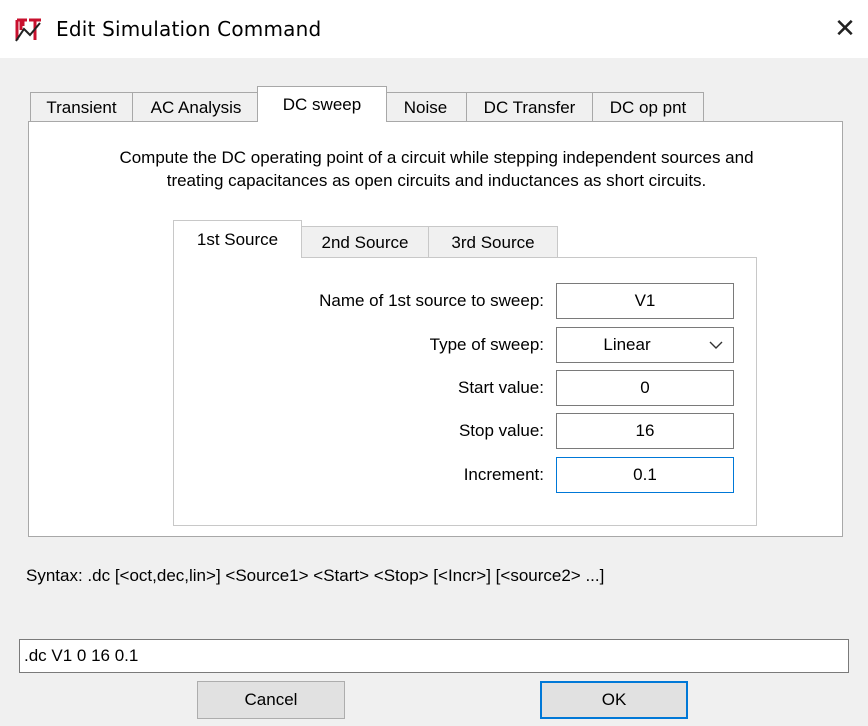  Describe the element at coordinates (503, 474) in the screenshot. I see `increment-label: Increment:` at that location.